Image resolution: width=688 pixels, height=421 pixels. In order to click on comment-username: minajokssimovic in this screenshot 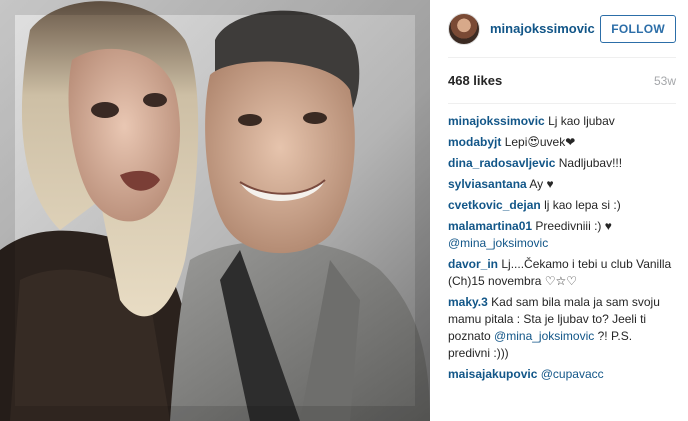, I will do `click(496, 121)`.